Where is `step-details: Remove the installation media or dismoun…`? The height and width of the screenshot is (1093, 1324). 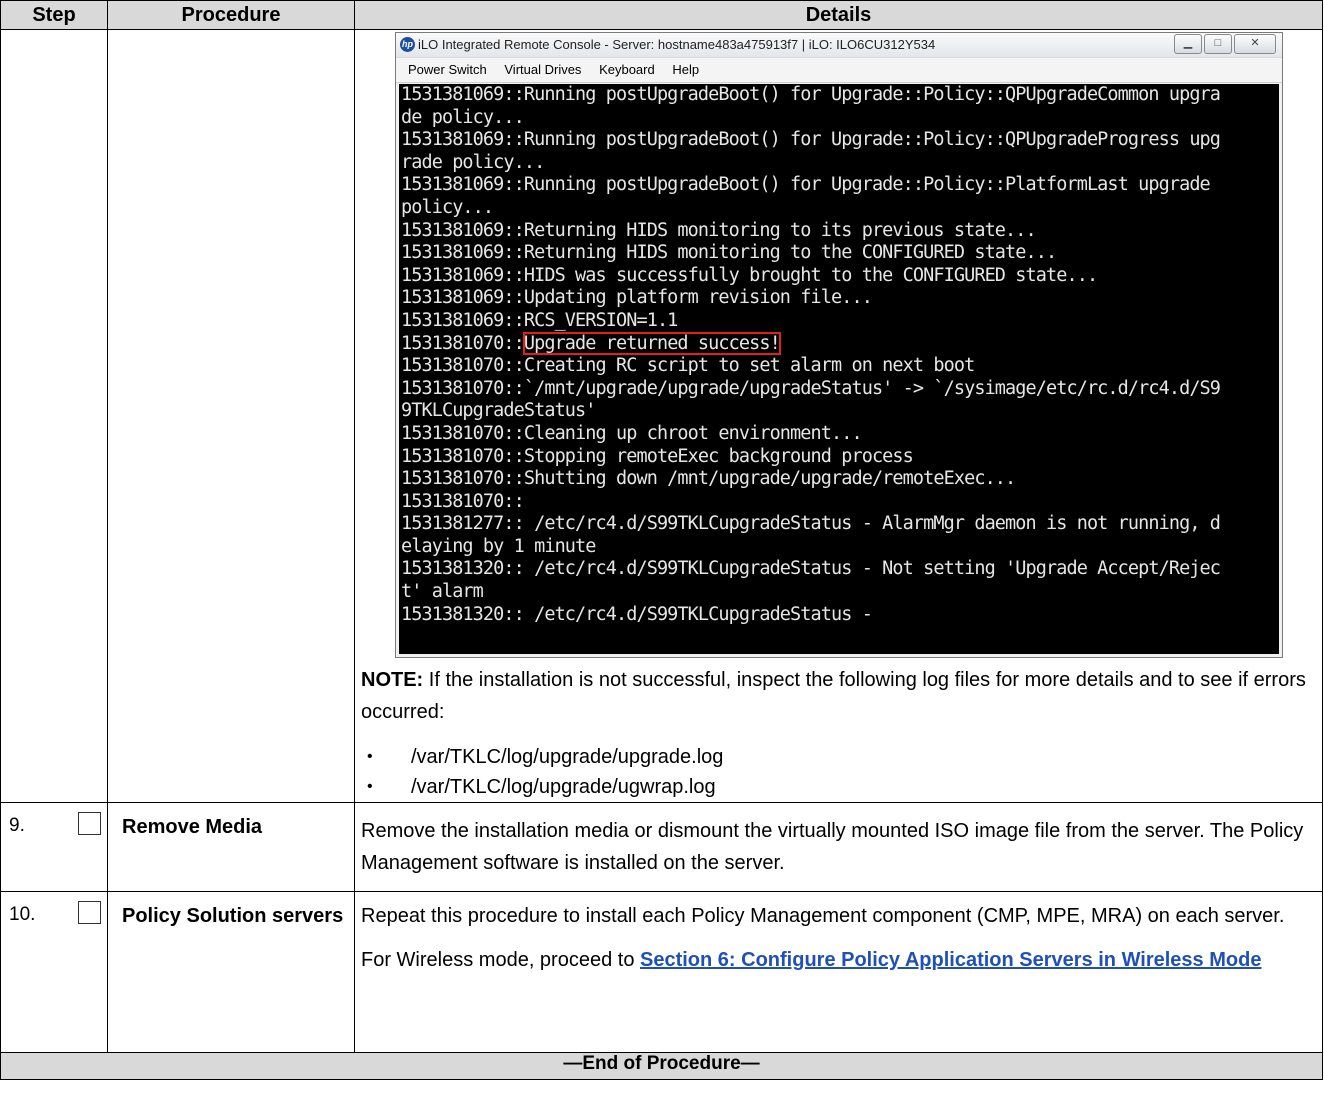 step-details: Remove the installation media or dismoun… is located at coordinates (832, 847).